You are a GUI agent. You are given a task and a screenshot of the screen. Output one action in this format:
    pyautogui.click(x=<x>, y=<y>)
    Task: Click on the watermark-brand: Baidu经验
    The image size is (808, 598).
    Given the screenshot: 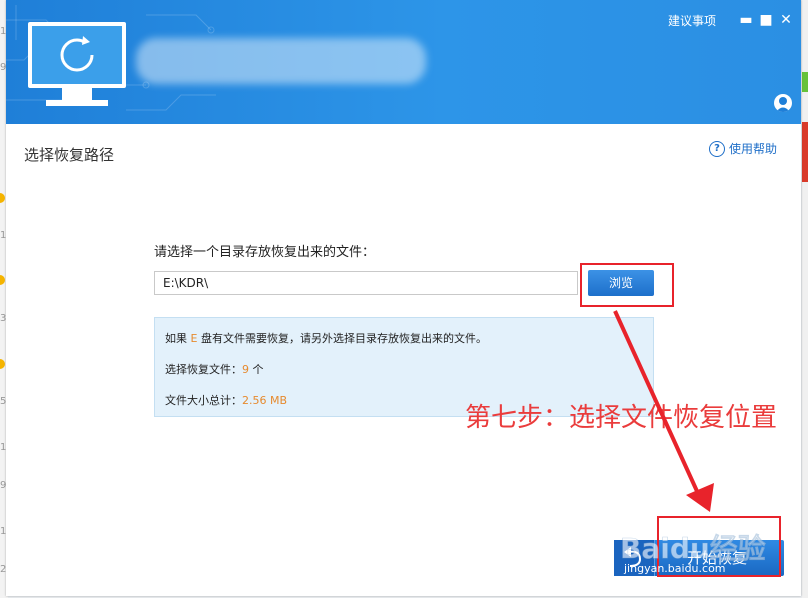 What is the action you would take?
    pyautogui.click(x=693, y=548)
    